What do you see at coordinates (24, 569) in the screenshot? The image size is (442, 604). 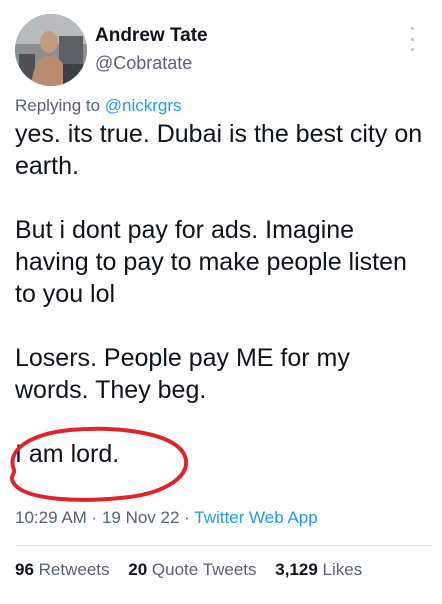 I see `retweets-count: 96` at bounding box center [24, 569].